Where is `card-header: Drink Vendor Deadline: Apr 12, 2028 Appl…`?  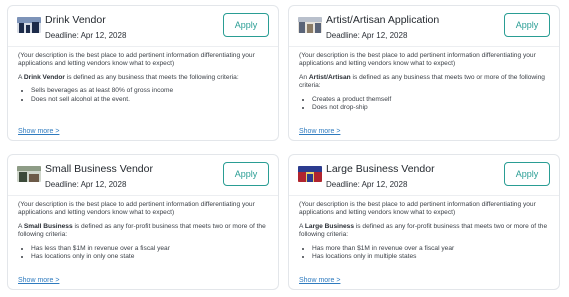 card-header: Drink Vendor Deadline: Apr 12, 2028 Appl… is located at coordinates (143, 26).